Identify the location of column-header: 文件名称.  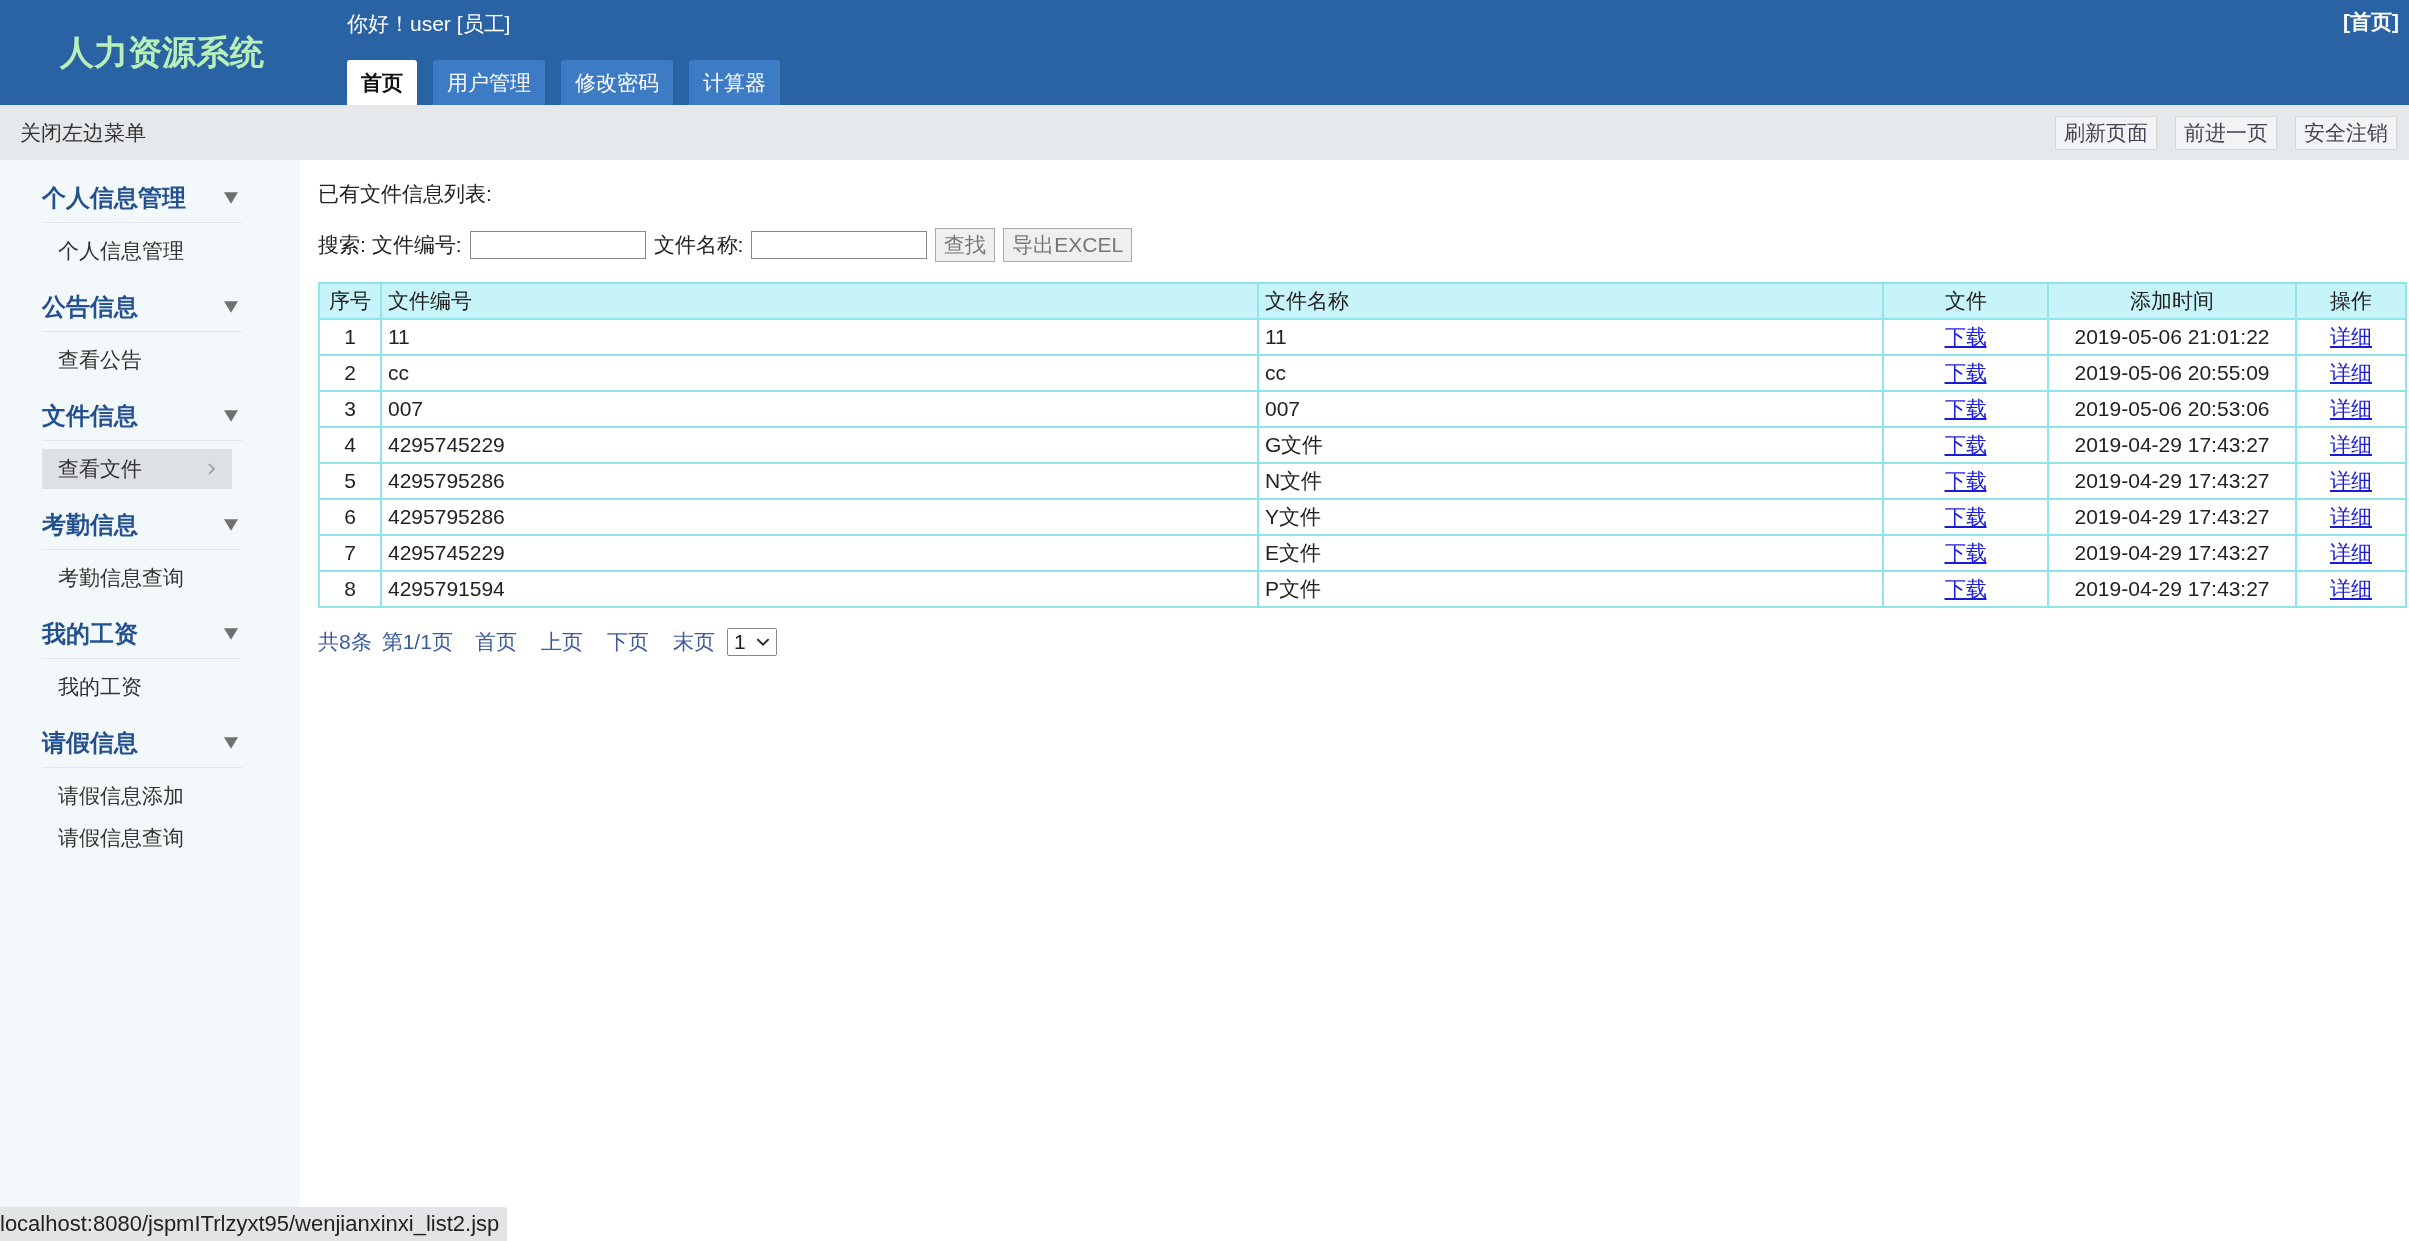
(1570, 301).